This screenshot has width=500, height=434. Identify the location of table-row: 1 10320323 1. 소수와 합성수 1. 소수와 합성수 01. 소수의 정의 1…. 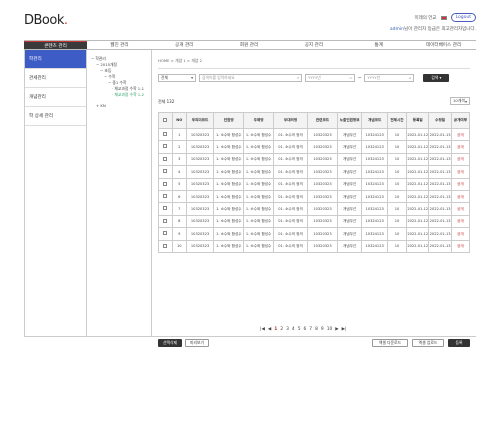
(314, 134).